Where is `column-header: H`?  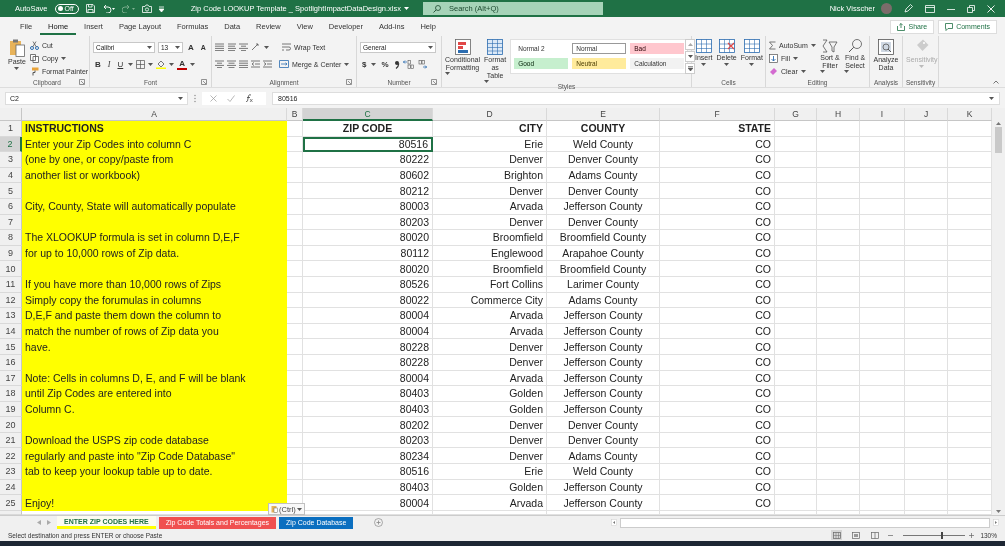 column-header: H is located at coordinates (838, 114).